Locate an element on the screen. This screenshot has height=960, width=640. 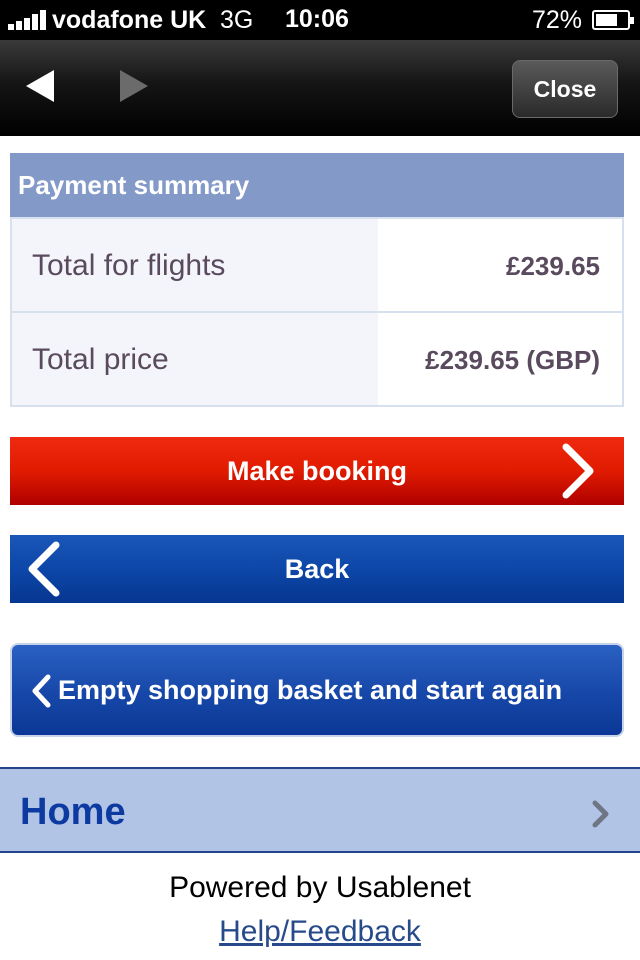
payment-summary-title: Payment summary is located at coordinates (317, 185).